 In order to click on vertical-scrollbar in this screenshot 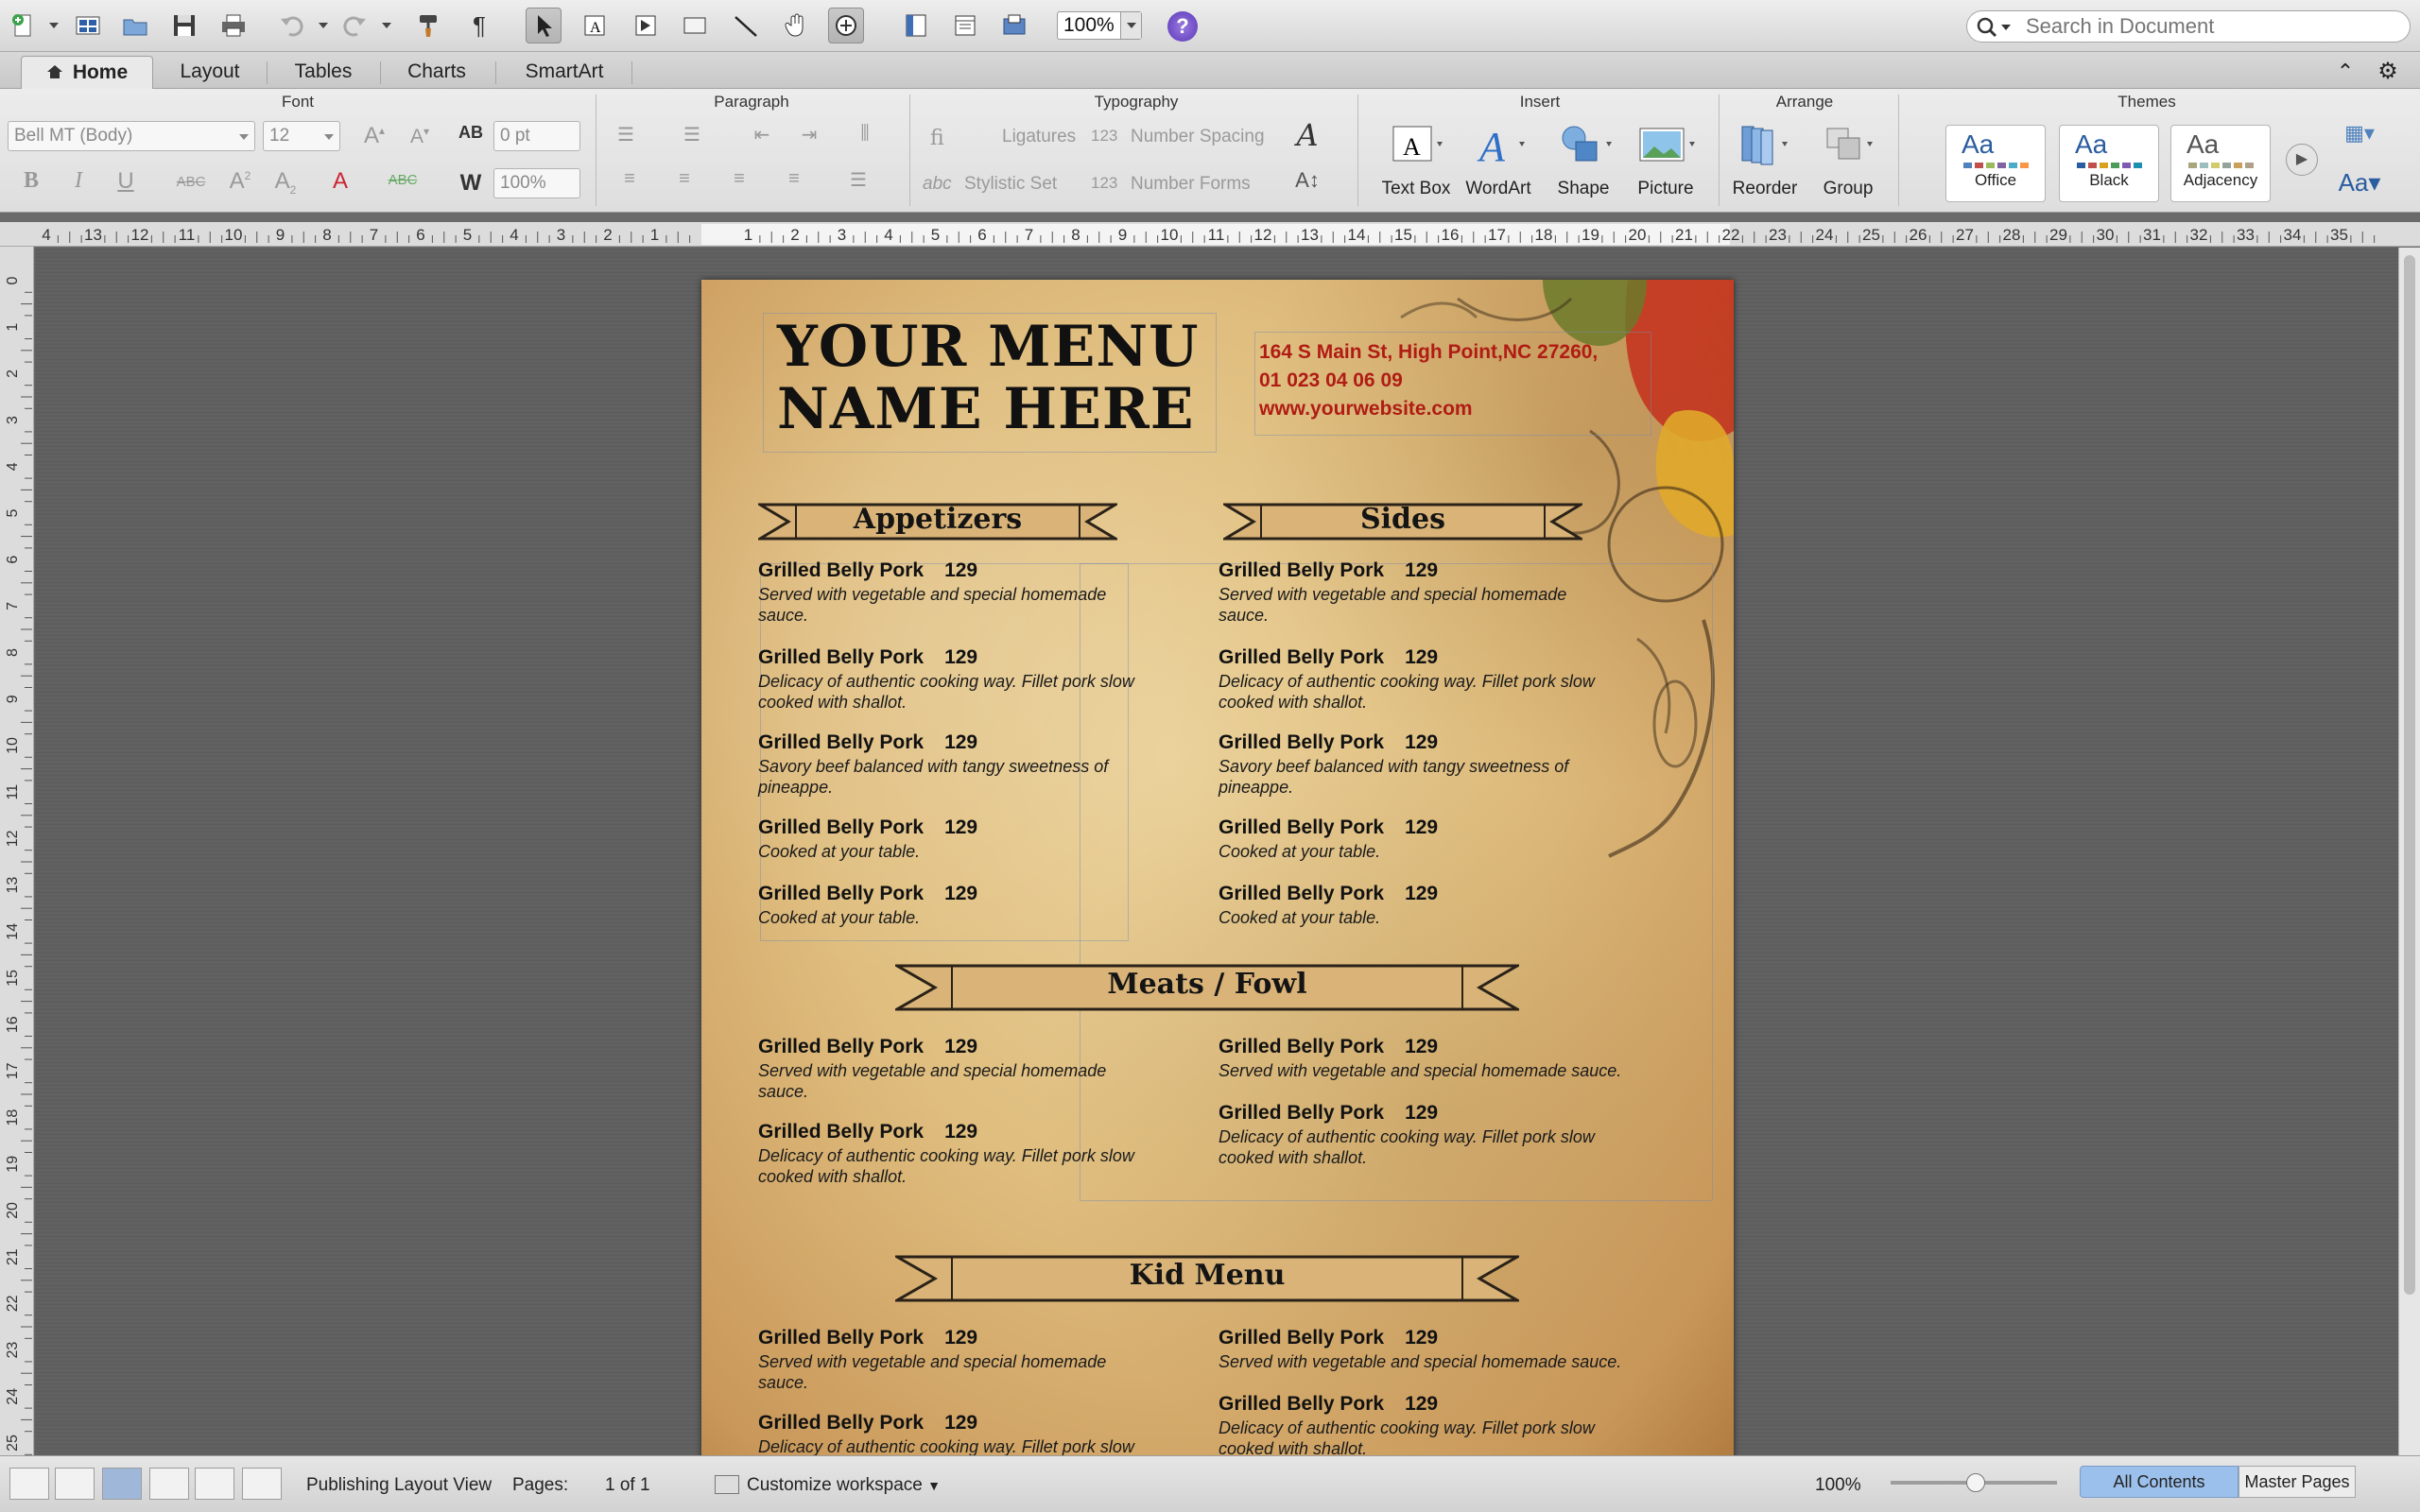, I will do `click(2409, 851)`.